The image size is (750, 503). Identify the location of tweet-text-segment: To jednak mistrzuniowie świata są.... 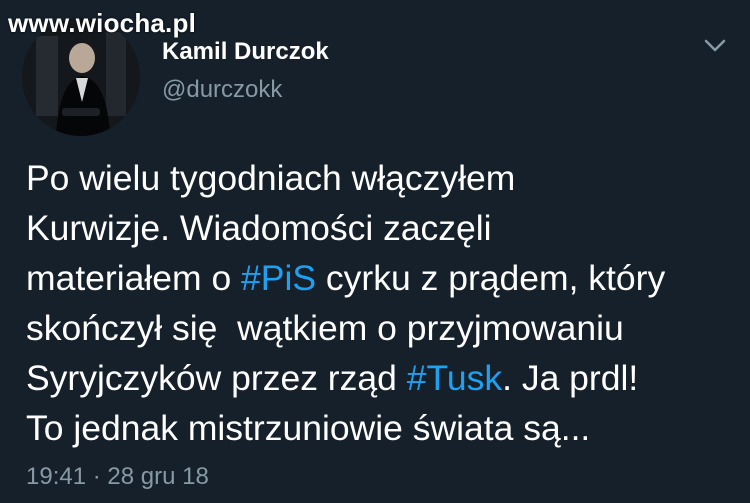
(308, 428).